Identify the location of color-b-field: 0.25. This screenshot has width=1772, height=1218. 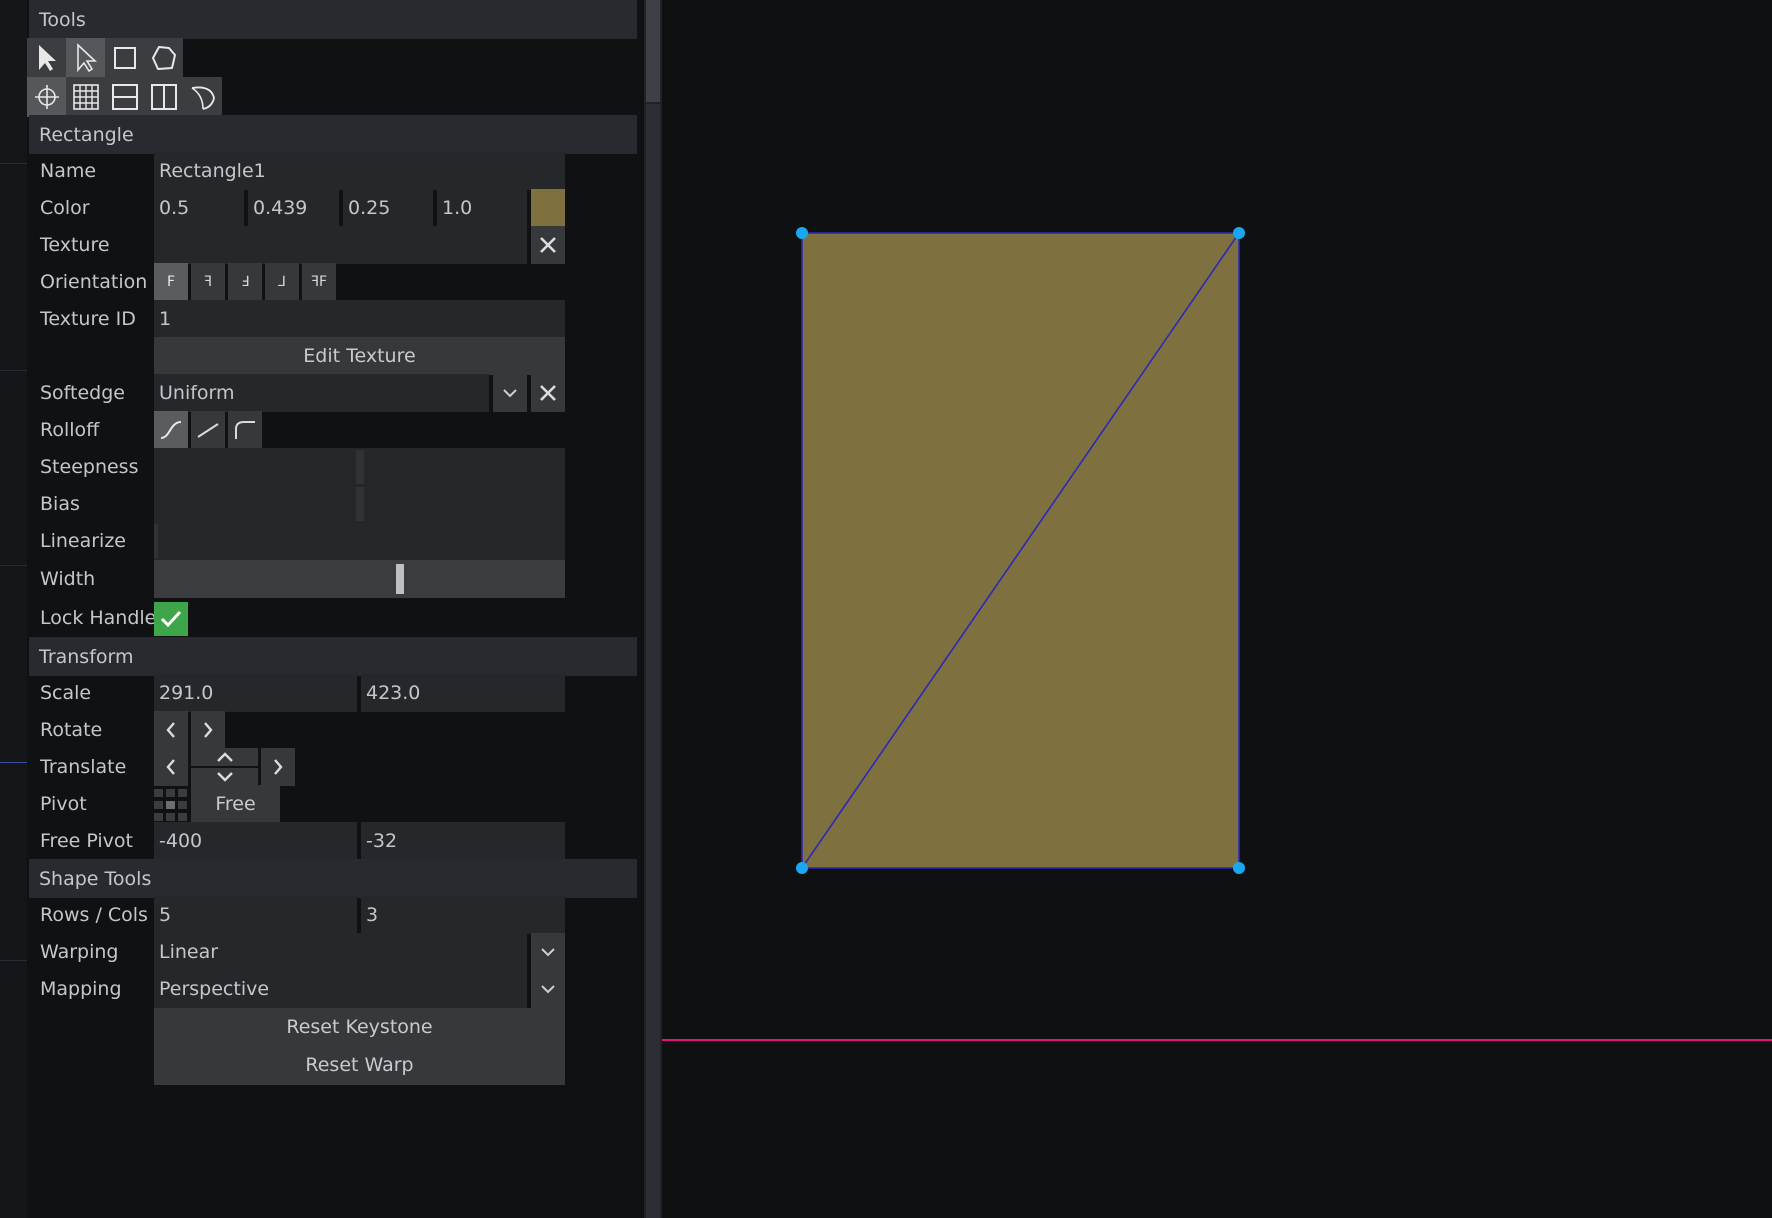
(388, 208).